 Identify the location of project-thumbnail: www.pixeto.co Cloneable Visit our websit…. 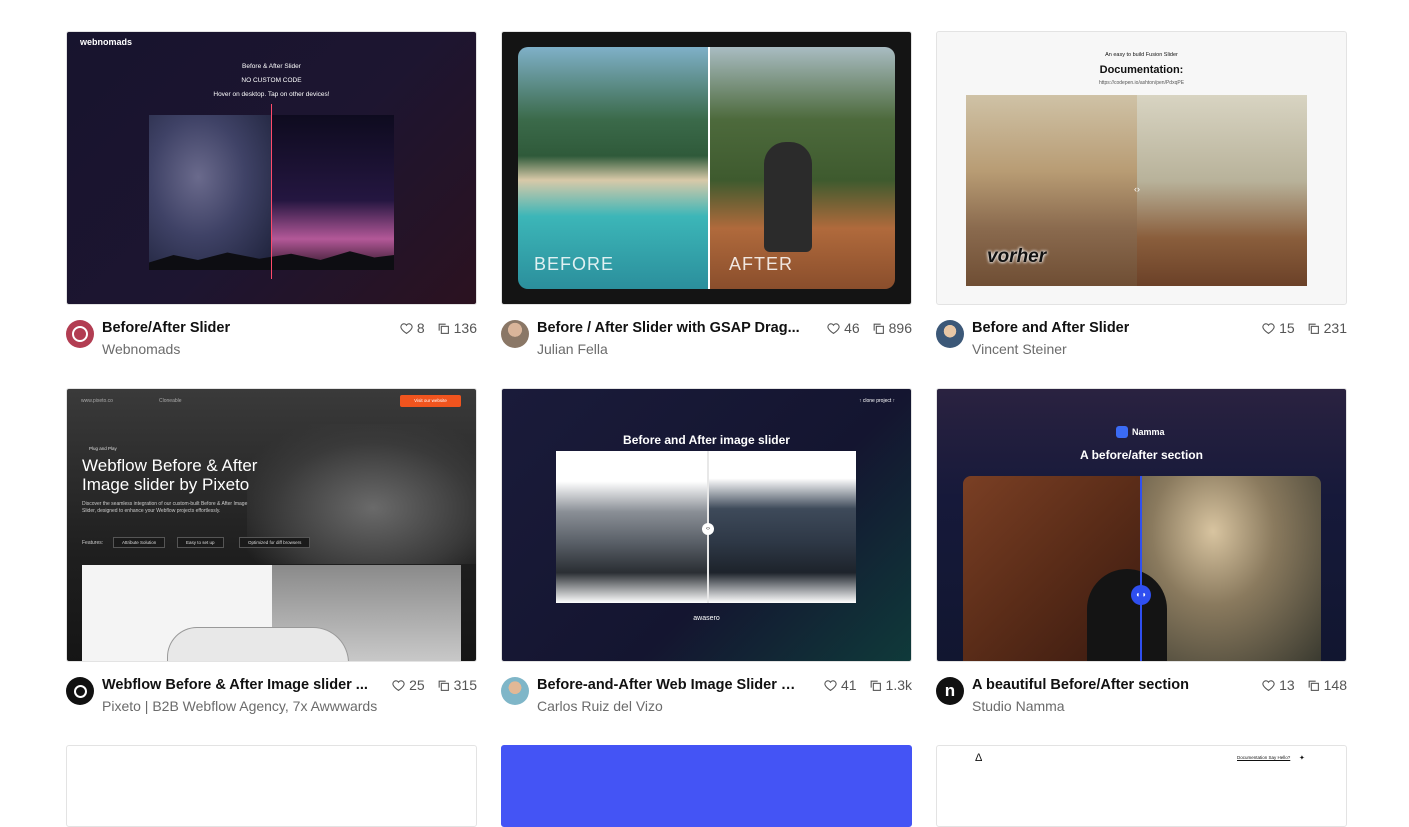
(271, 525).